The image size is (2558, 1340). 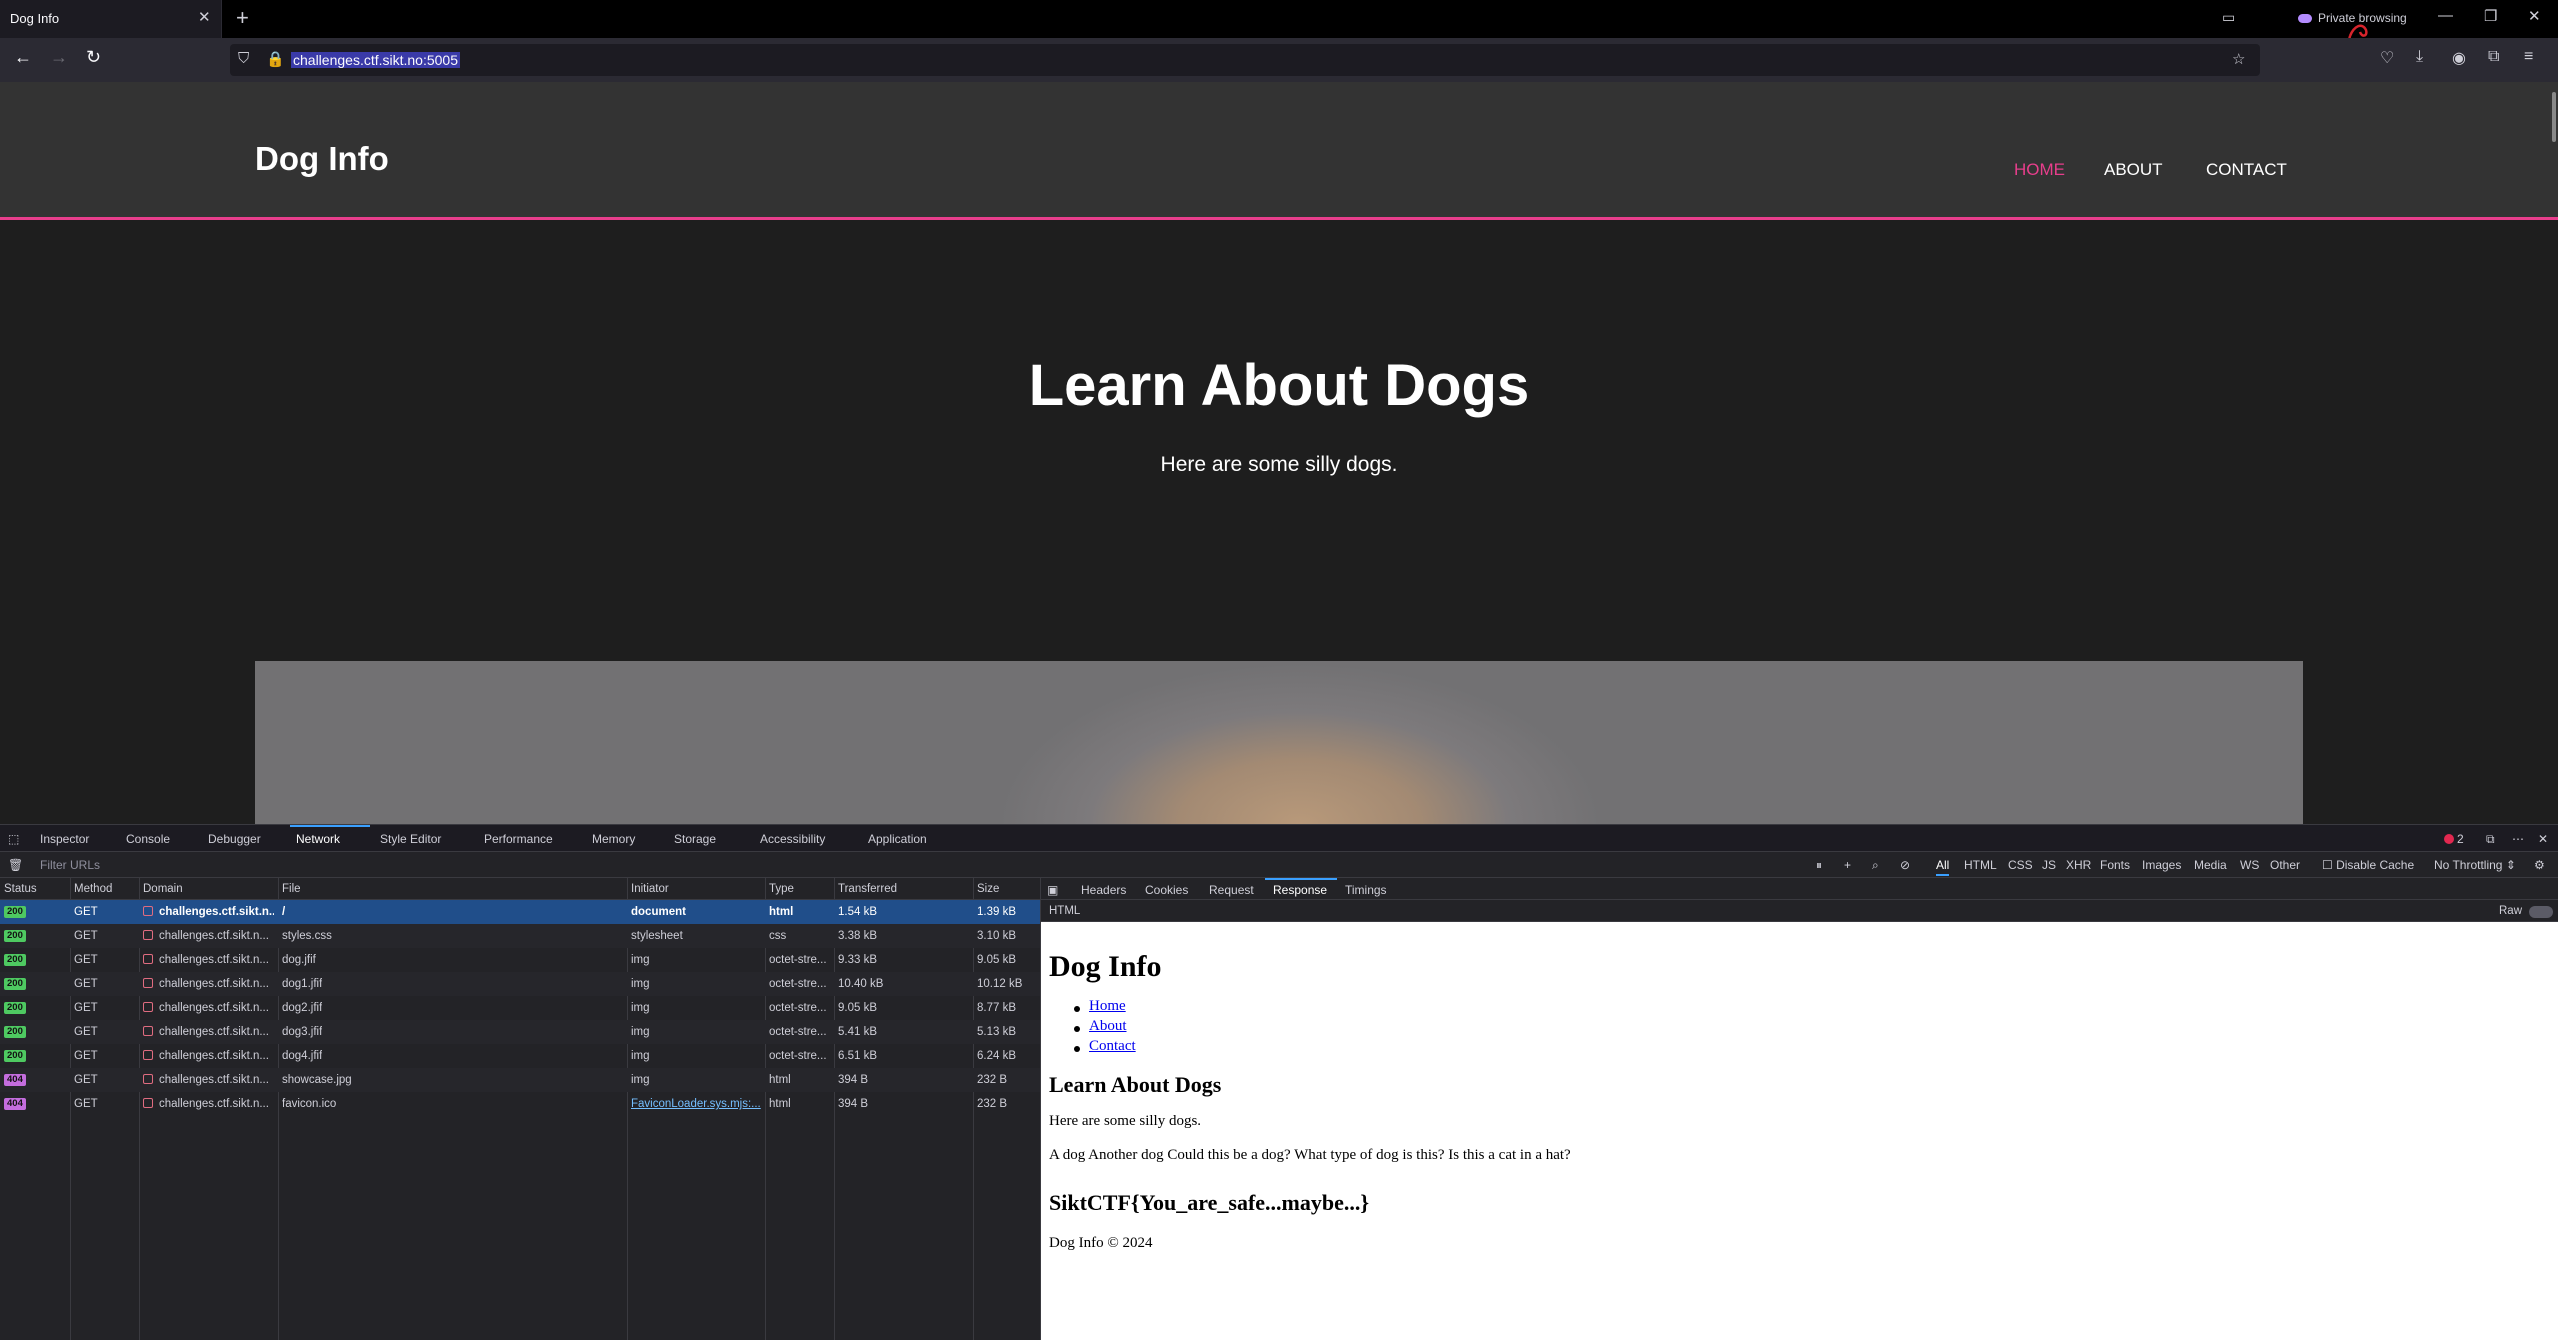 I want to click on filter-media: Media, so click(x=2210, y=865).